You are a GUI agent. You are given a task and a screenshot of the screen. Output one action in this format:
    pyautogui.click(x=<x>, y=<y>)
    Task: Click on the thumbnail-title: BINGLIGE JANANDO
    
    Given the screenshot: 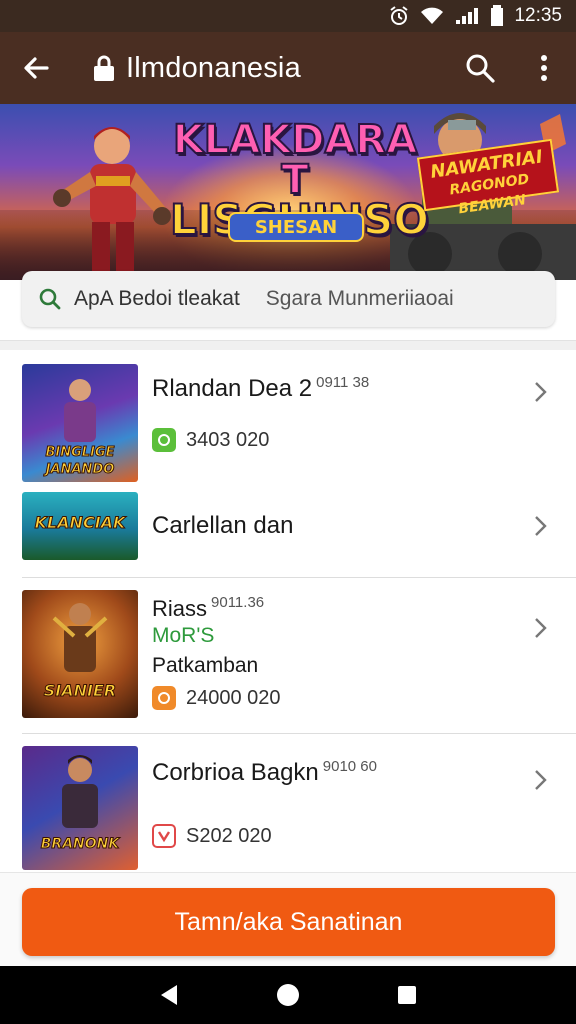 What is the action you would take?
    pyautogui.click(x=80, y=461)
    